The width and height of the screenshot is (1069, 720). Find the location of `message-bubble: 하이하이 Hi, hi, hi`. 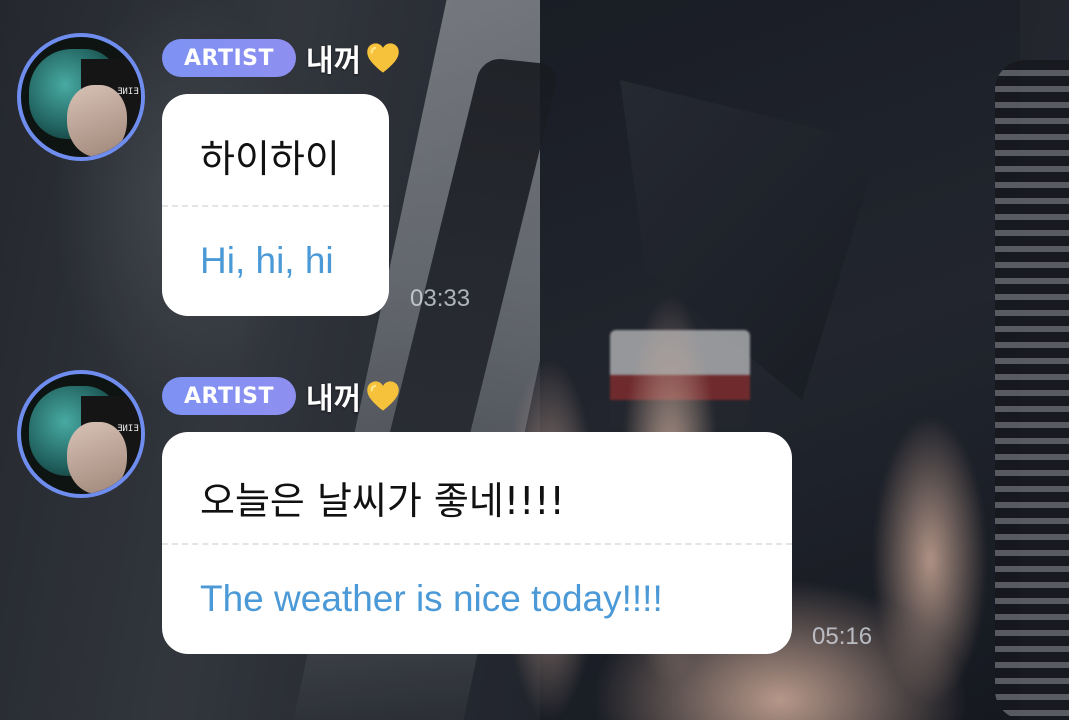

message-bubble: 하이하이 Hi, hi, hi is located at coordinates (275, 205).